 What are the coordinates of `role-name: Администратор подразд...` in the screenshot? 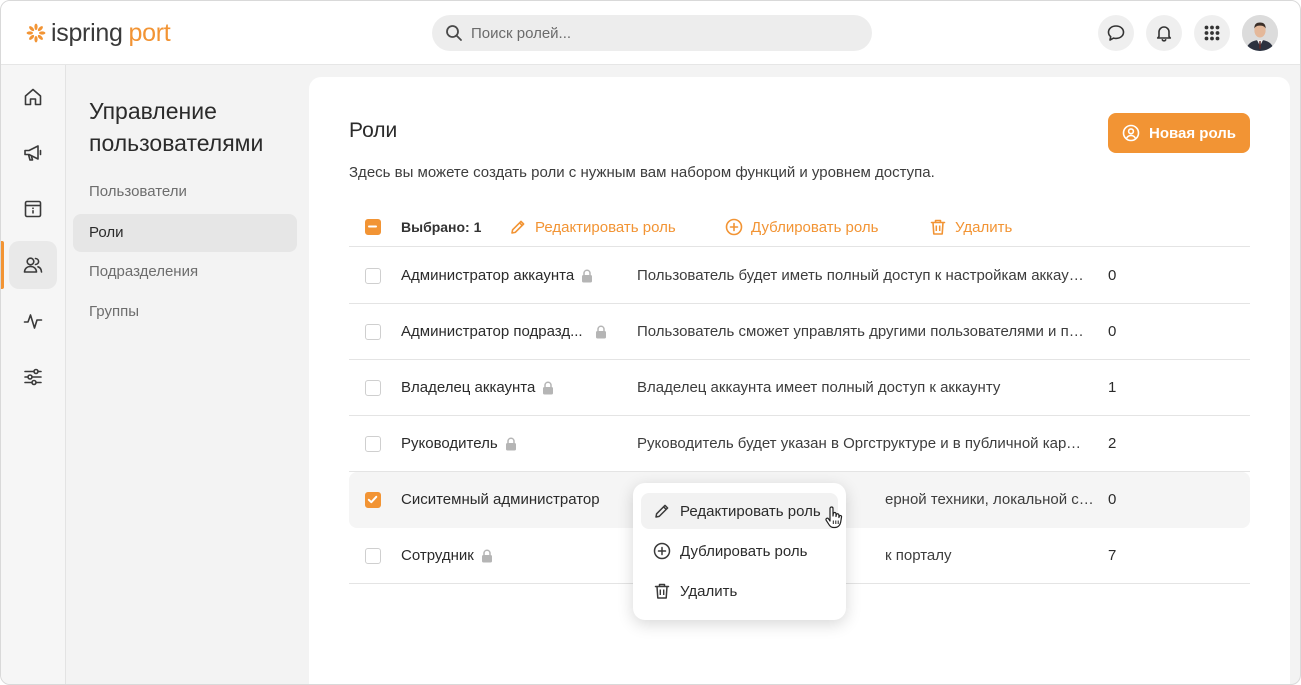 It's located at (504, 331).